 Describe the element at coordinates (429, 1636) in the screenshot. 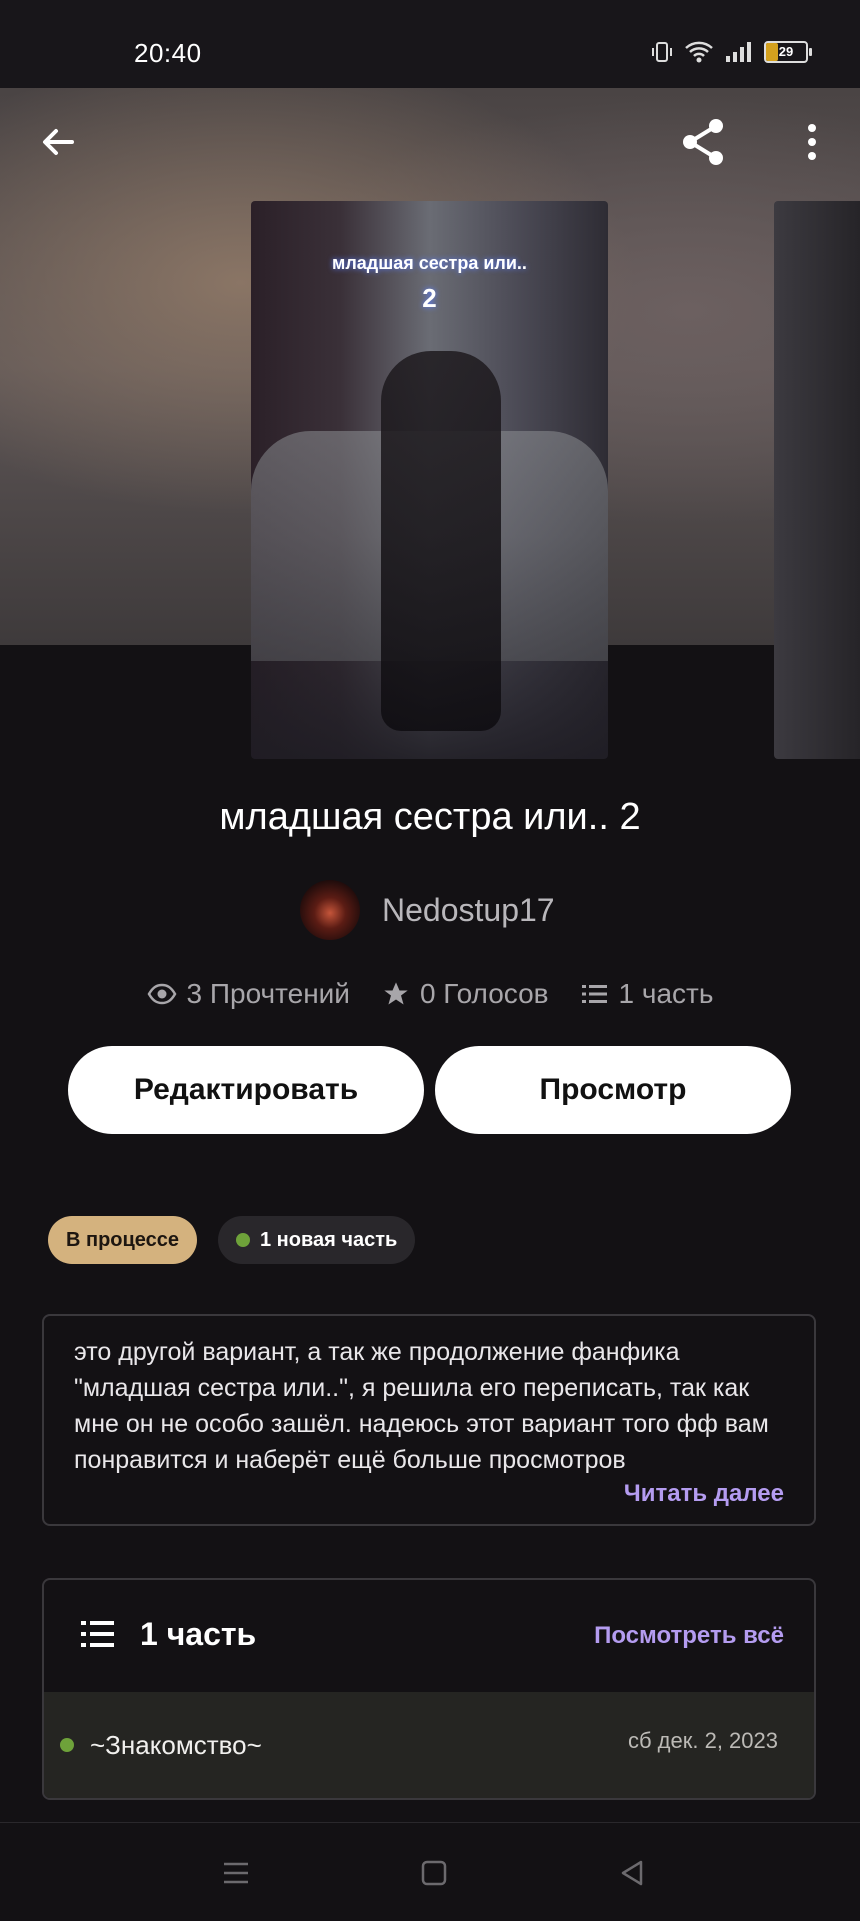

I see `parts-header: 1 часть Посмотреть всё` at that location.